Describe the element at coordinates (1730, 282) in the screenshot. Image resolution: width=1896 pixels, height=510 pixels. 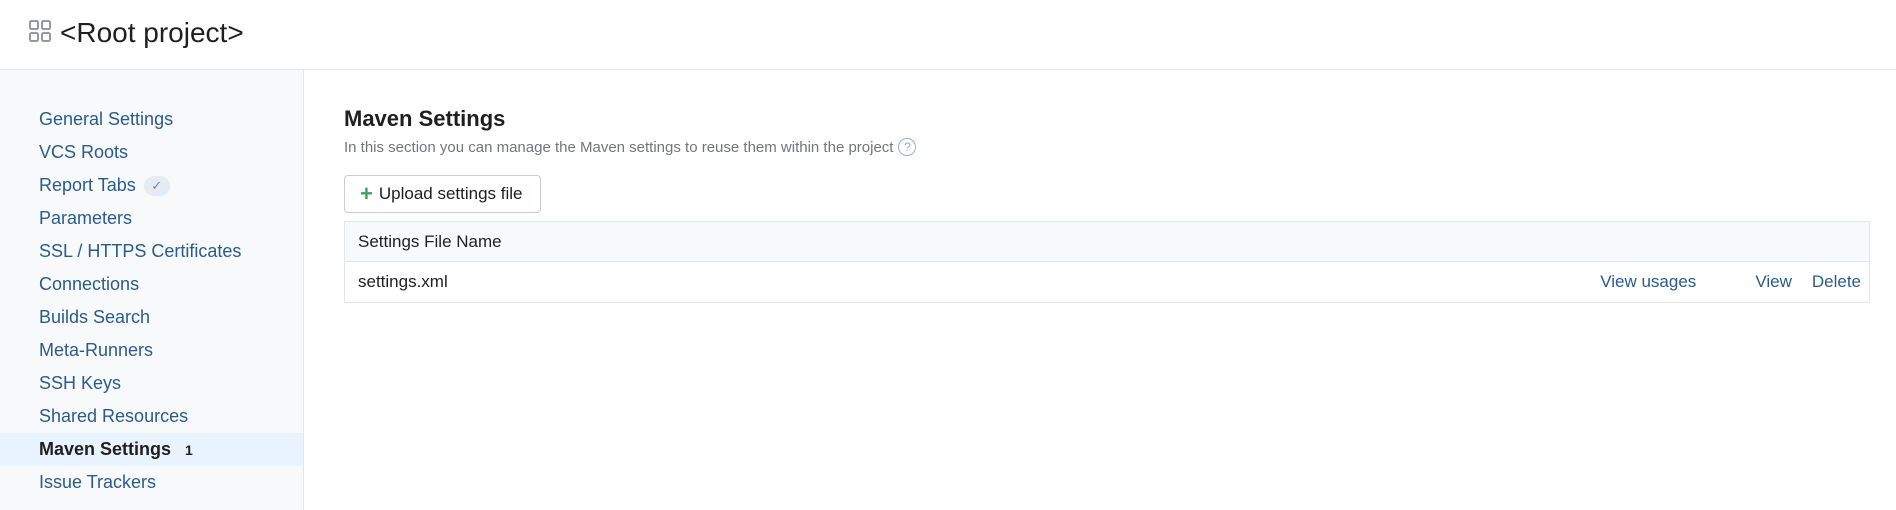
I see `row-actions: View usages View Delete` at that location.